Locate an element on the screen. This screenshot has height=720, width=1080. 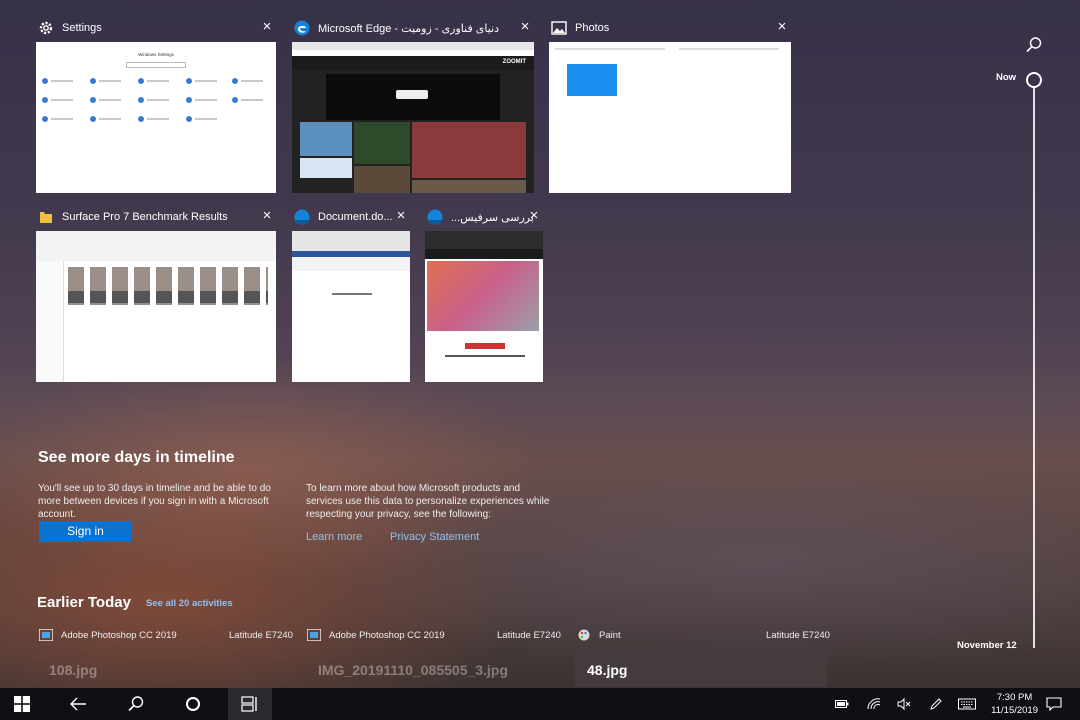
privacy-statement-link: Privacy Statement is located at coordinates (434, 537).